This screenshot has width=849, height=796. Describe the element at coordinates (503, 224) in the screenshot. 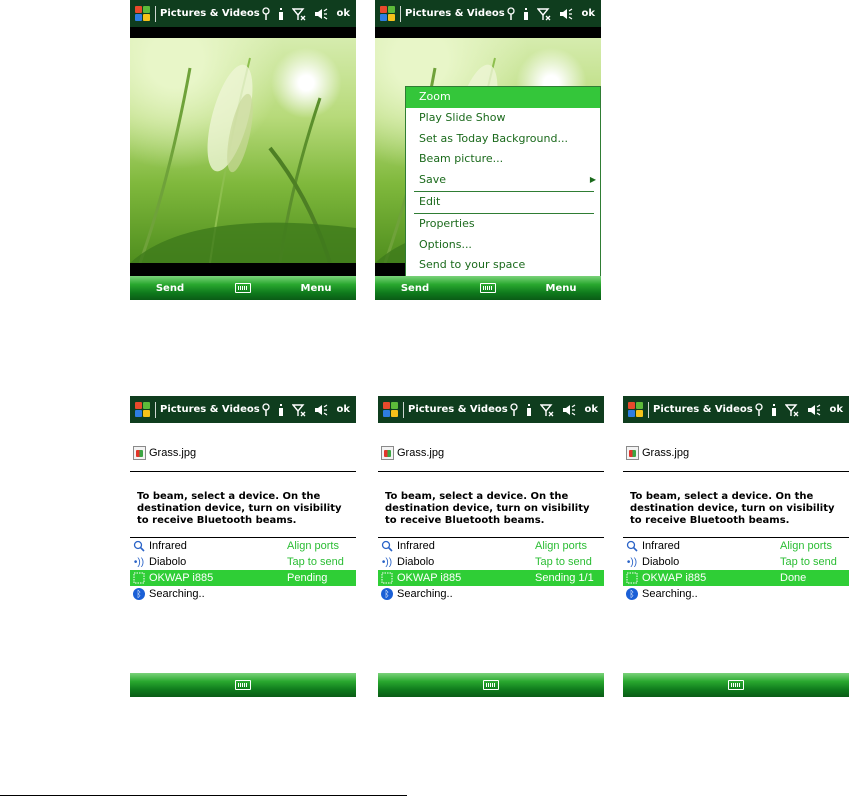

I see `menu-item-properties: Properties` at that location.